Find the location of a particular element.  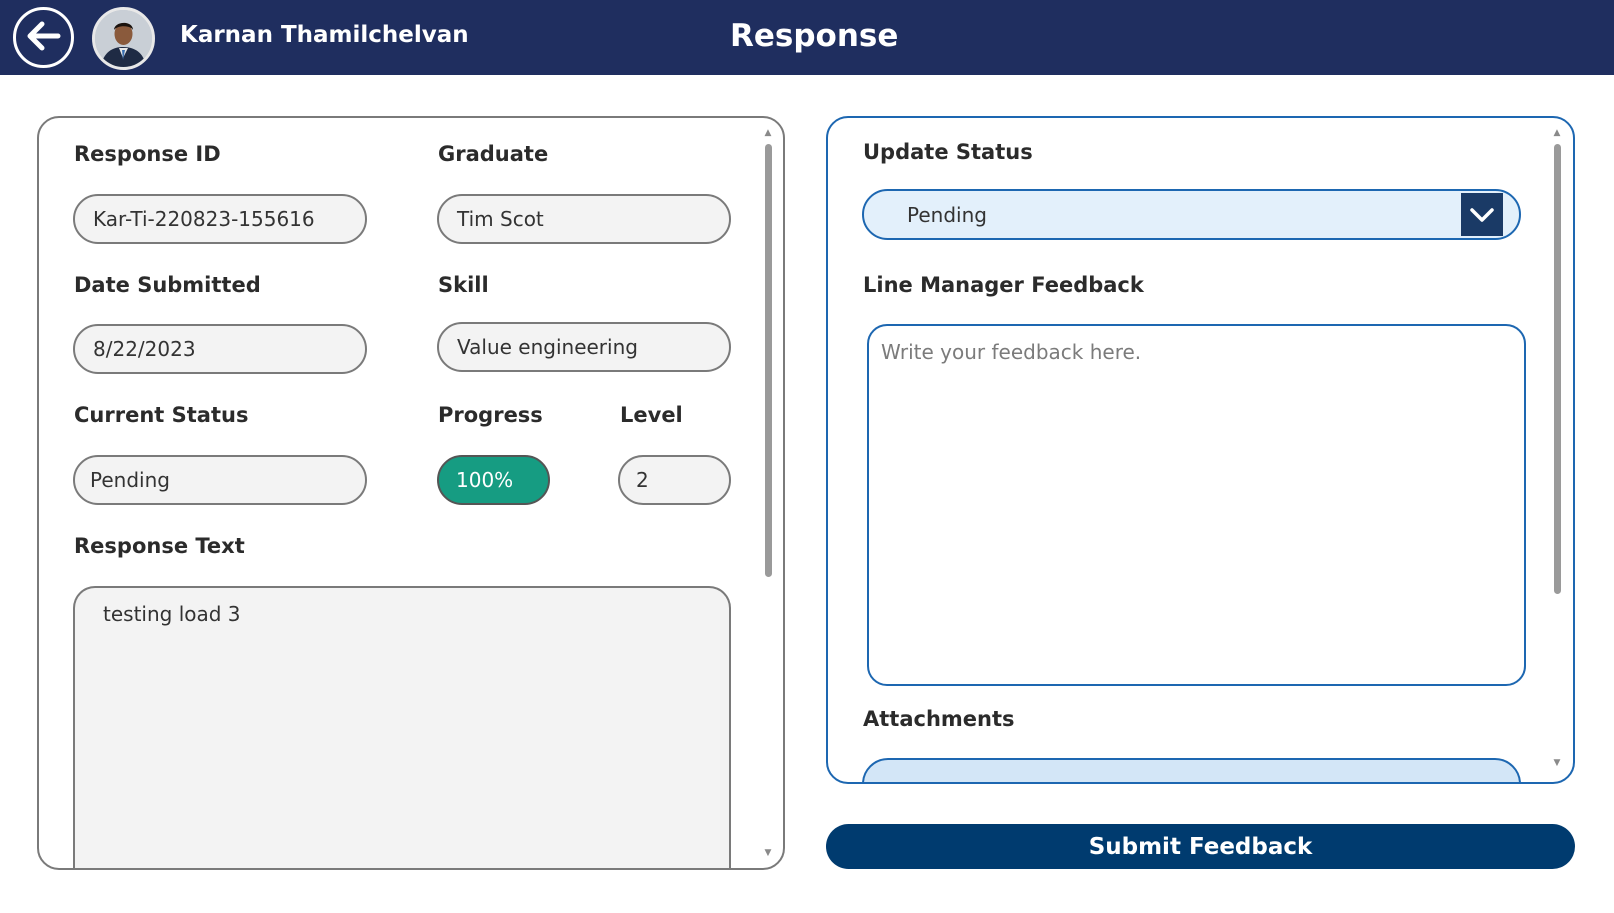

attachments-dropzone is located at coordinates (1191, 770).